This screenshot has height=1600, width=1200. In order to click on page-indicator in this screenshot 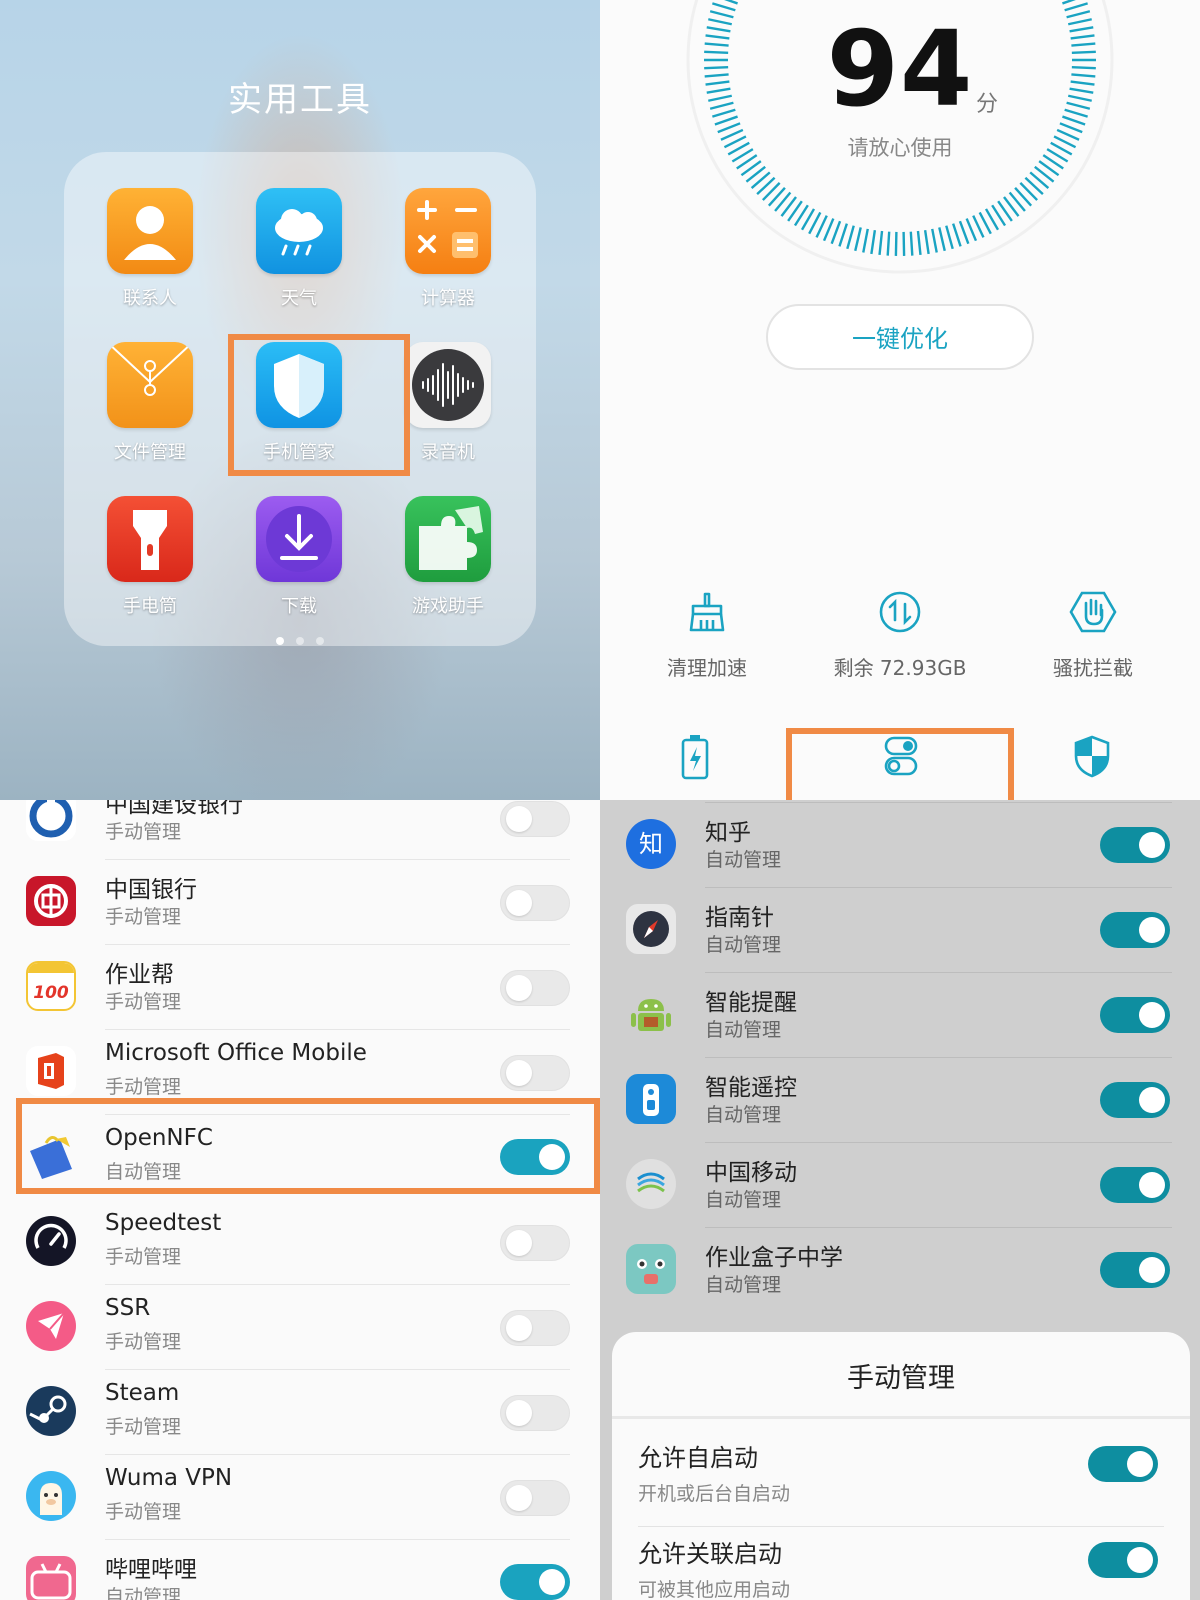, I will do `click(300, 639)`.